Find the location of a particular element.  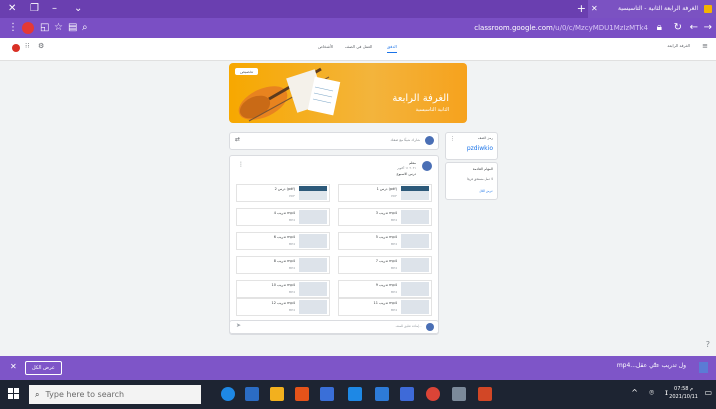

profile-avatar is located at coordinates (28, 28).